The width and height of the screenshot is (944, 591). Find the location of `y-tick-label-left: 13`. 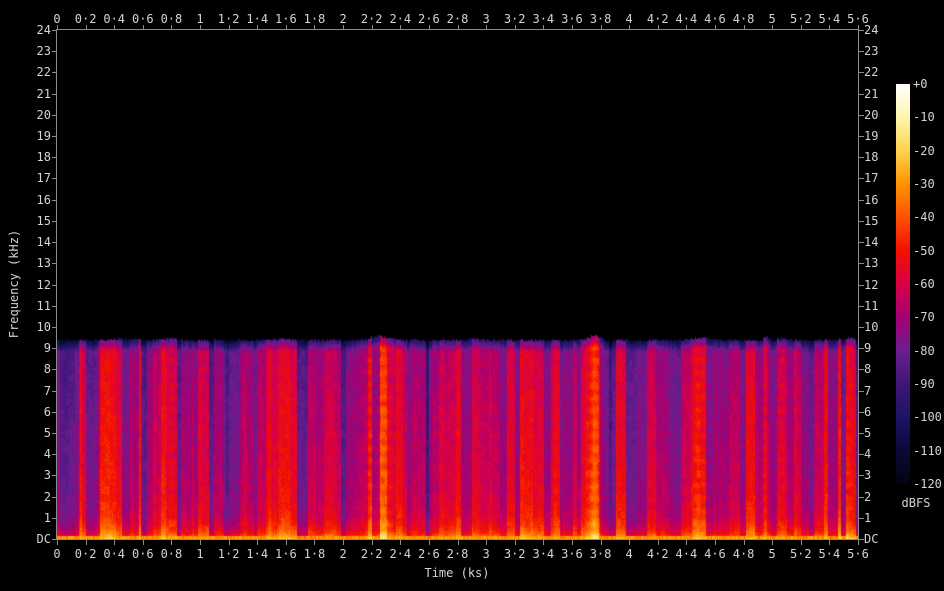

y-tick-label-left: 13 is located at coordinates (43, 263).